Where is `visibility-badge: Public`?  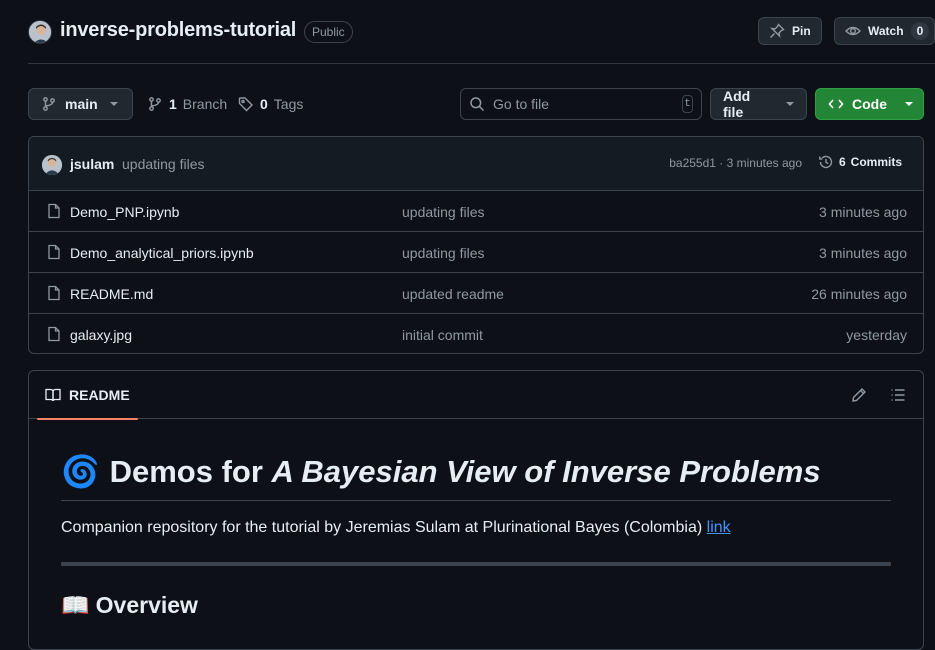 visibility-badge: Public is located at coordinates (328, 32).